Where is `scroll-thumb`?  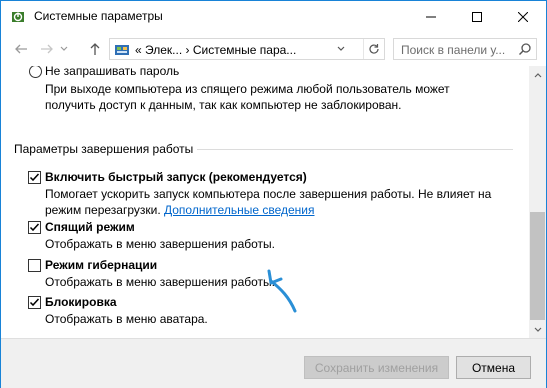 scroll-thumb is located at coordinates (537, 266).